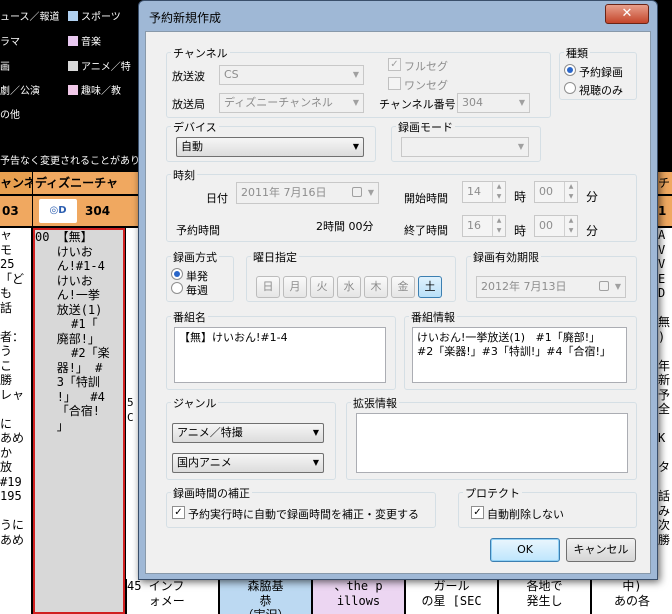  What do you see at coordinates (177, 288) in the screenshot?
I see `rec-method-radio-weekly` at bounding box center [177, 288].